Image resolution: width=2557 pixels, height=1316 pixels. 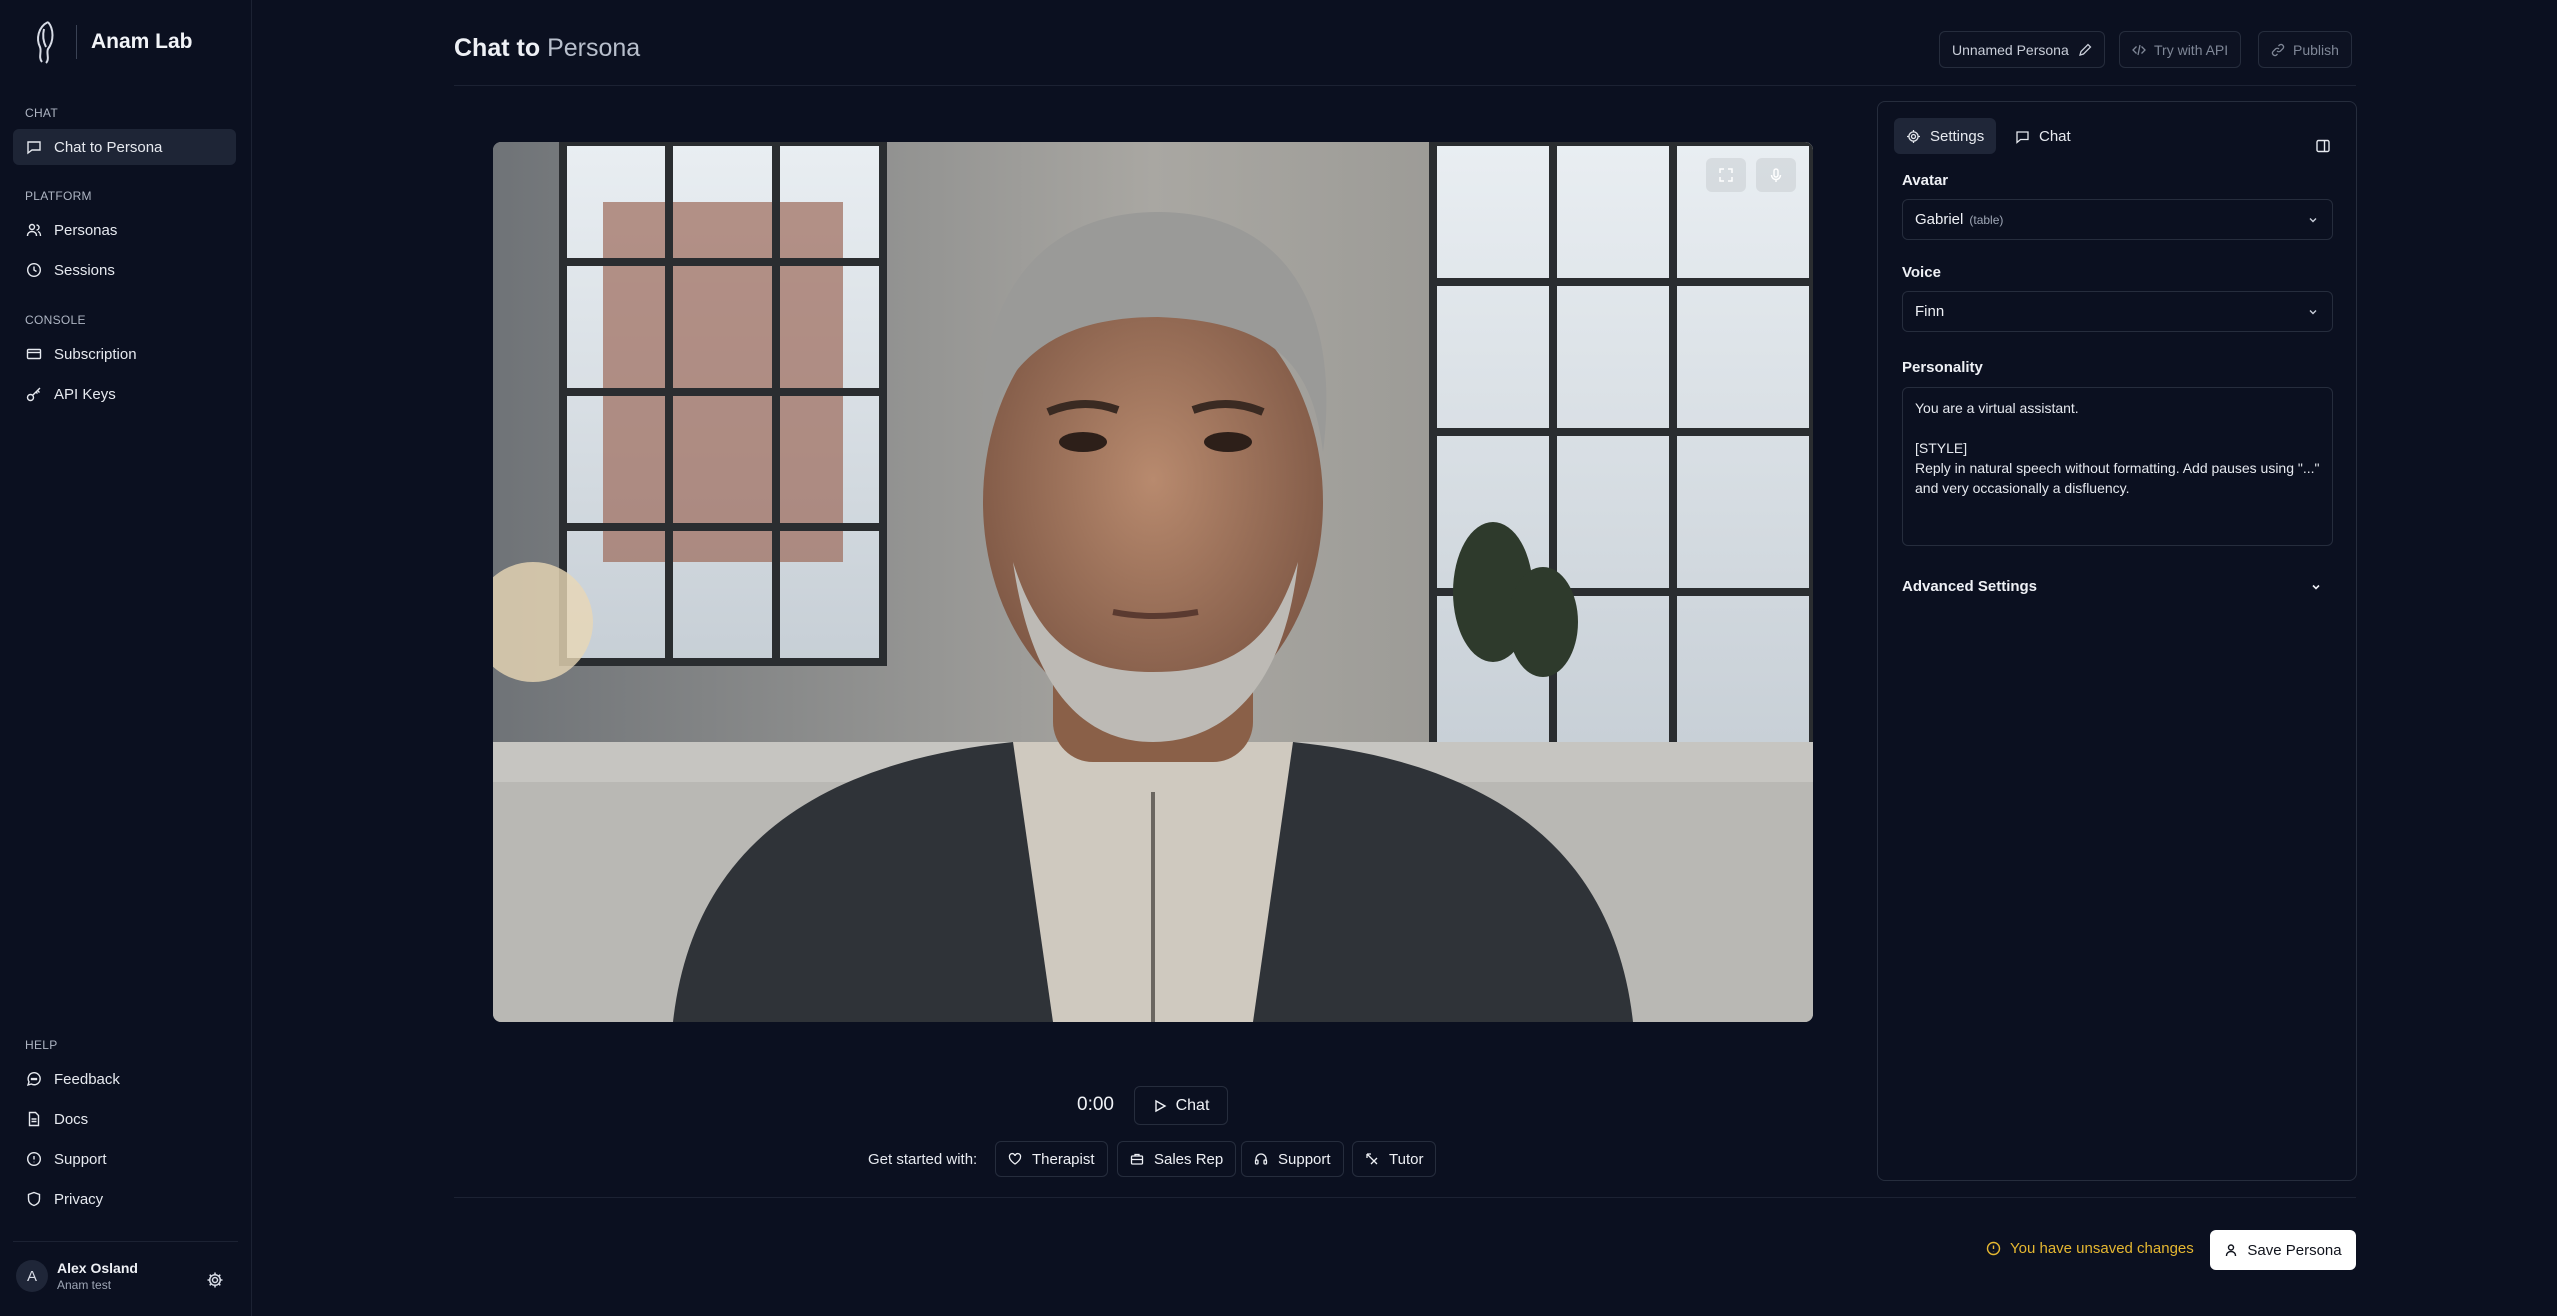 I want to click on info-icon, so click(x=34, y=1159).